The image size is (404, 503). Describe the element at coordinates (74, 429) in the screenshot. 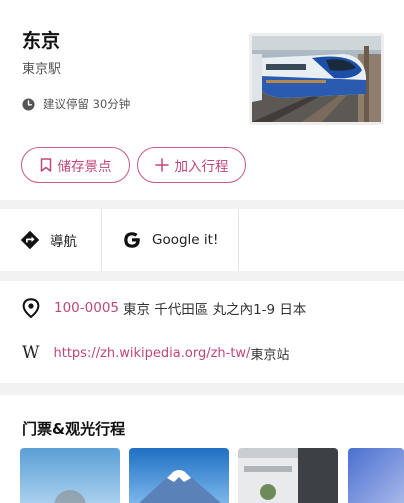

I see `tickets-section-title: 门票&观光行程` at that location.